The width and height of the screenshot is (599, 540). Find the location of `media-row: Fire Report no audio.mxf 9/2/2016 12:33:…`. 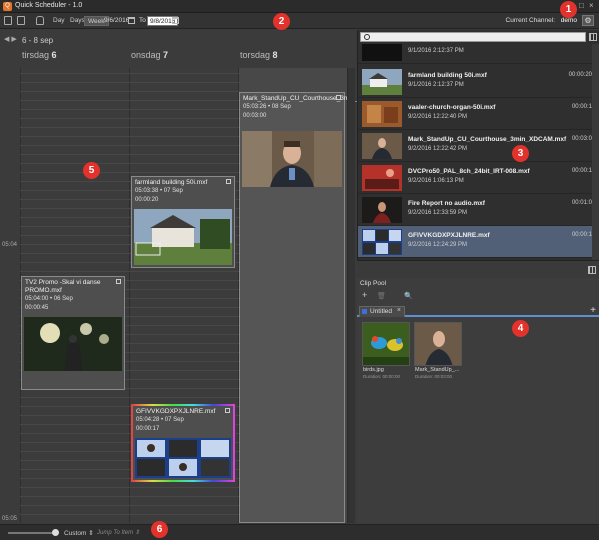

media-row: Fire Report no audio.mxf 9/2/2016 12:33:… is located at coordinates (475, 210).